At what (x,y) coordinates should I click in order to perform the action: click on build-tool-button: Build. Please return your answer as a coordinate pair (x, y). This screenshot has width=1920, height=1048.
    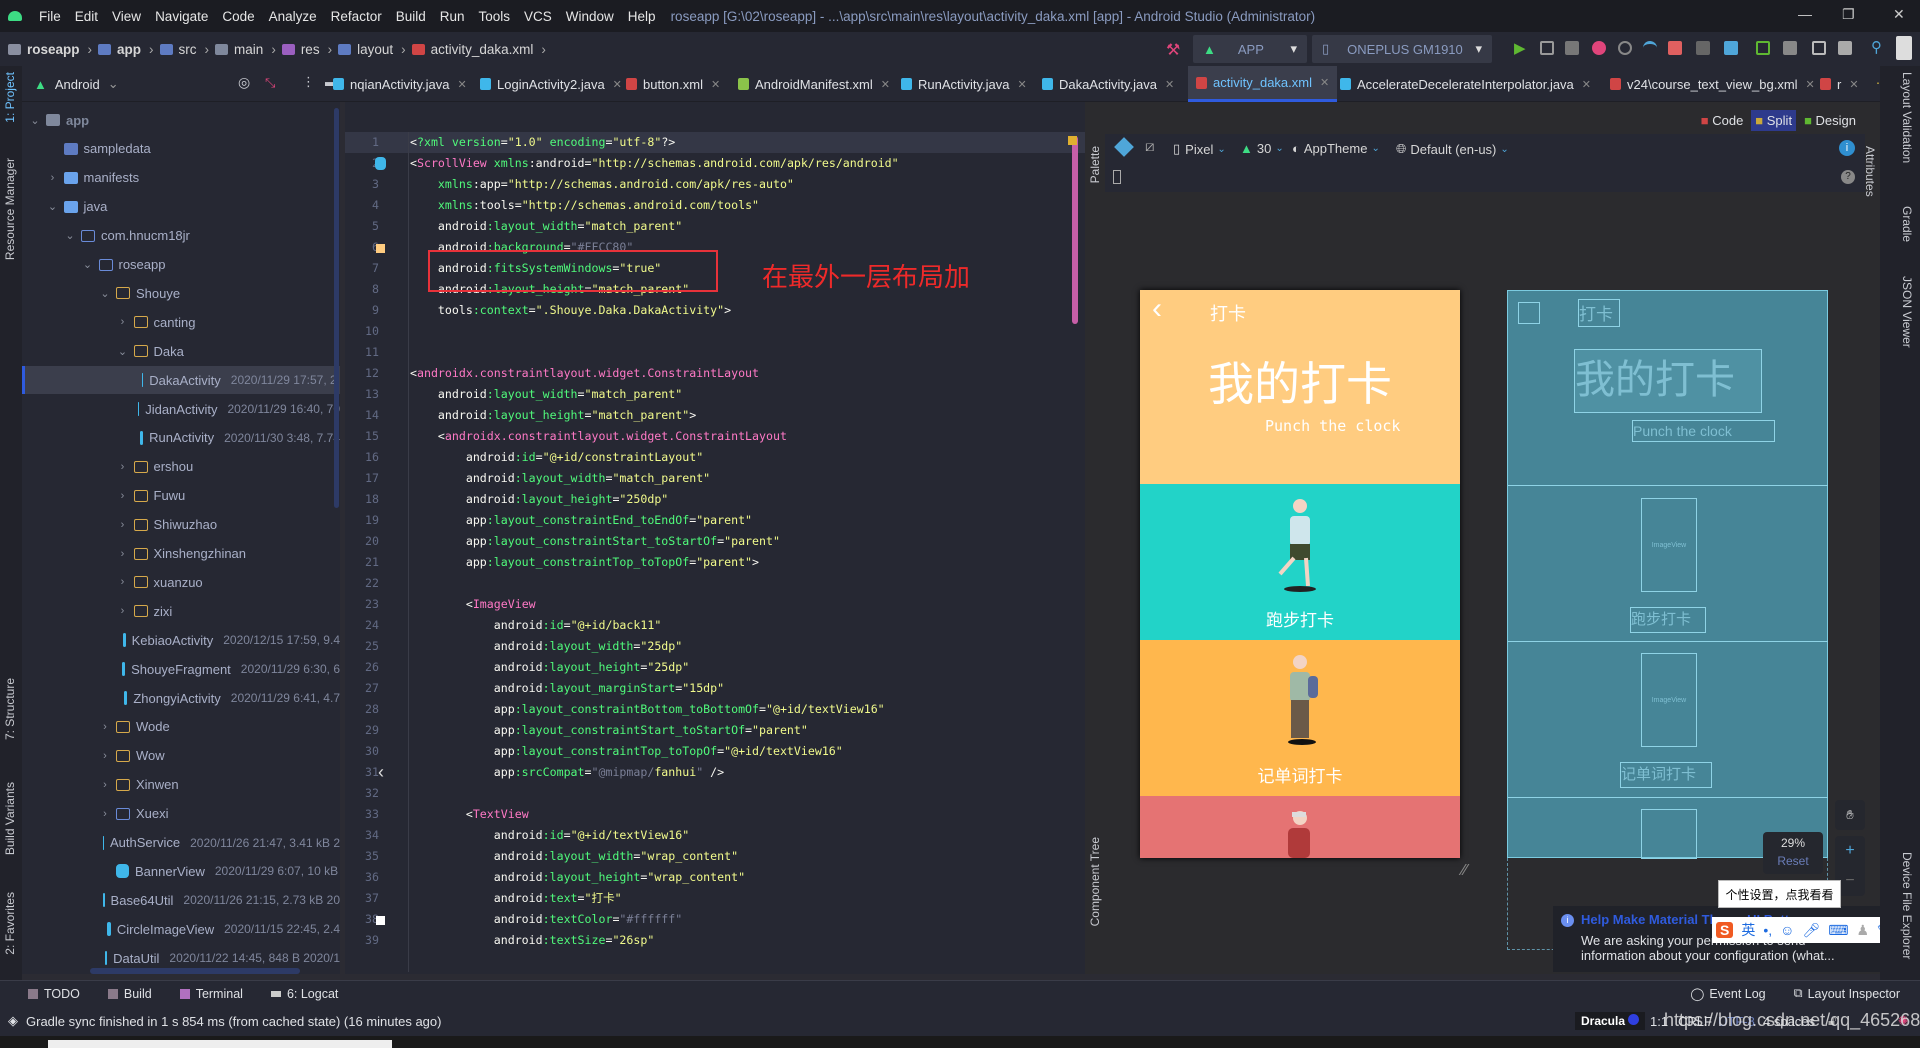
    Looking at the image, I should click on (129, 994).